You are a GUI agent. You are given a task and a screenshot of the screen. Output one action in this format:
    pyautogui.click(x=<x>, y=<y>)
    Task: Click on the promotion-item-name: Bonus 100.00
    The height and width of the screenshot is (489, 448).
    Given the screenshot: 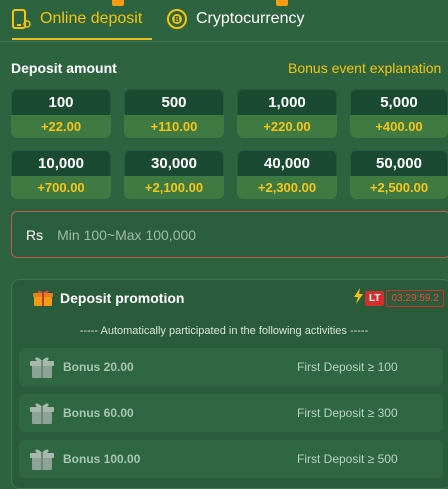 What is the action you would take?
    pyautogui.click(x=102, y=459)
    